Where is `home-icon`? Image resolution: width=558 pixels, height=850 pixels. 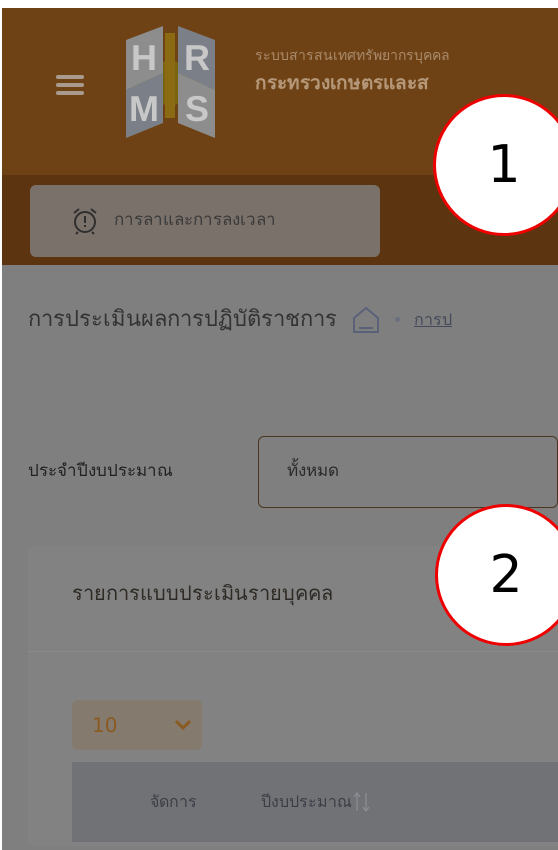
home-icon is located at coordinates (366, 320).